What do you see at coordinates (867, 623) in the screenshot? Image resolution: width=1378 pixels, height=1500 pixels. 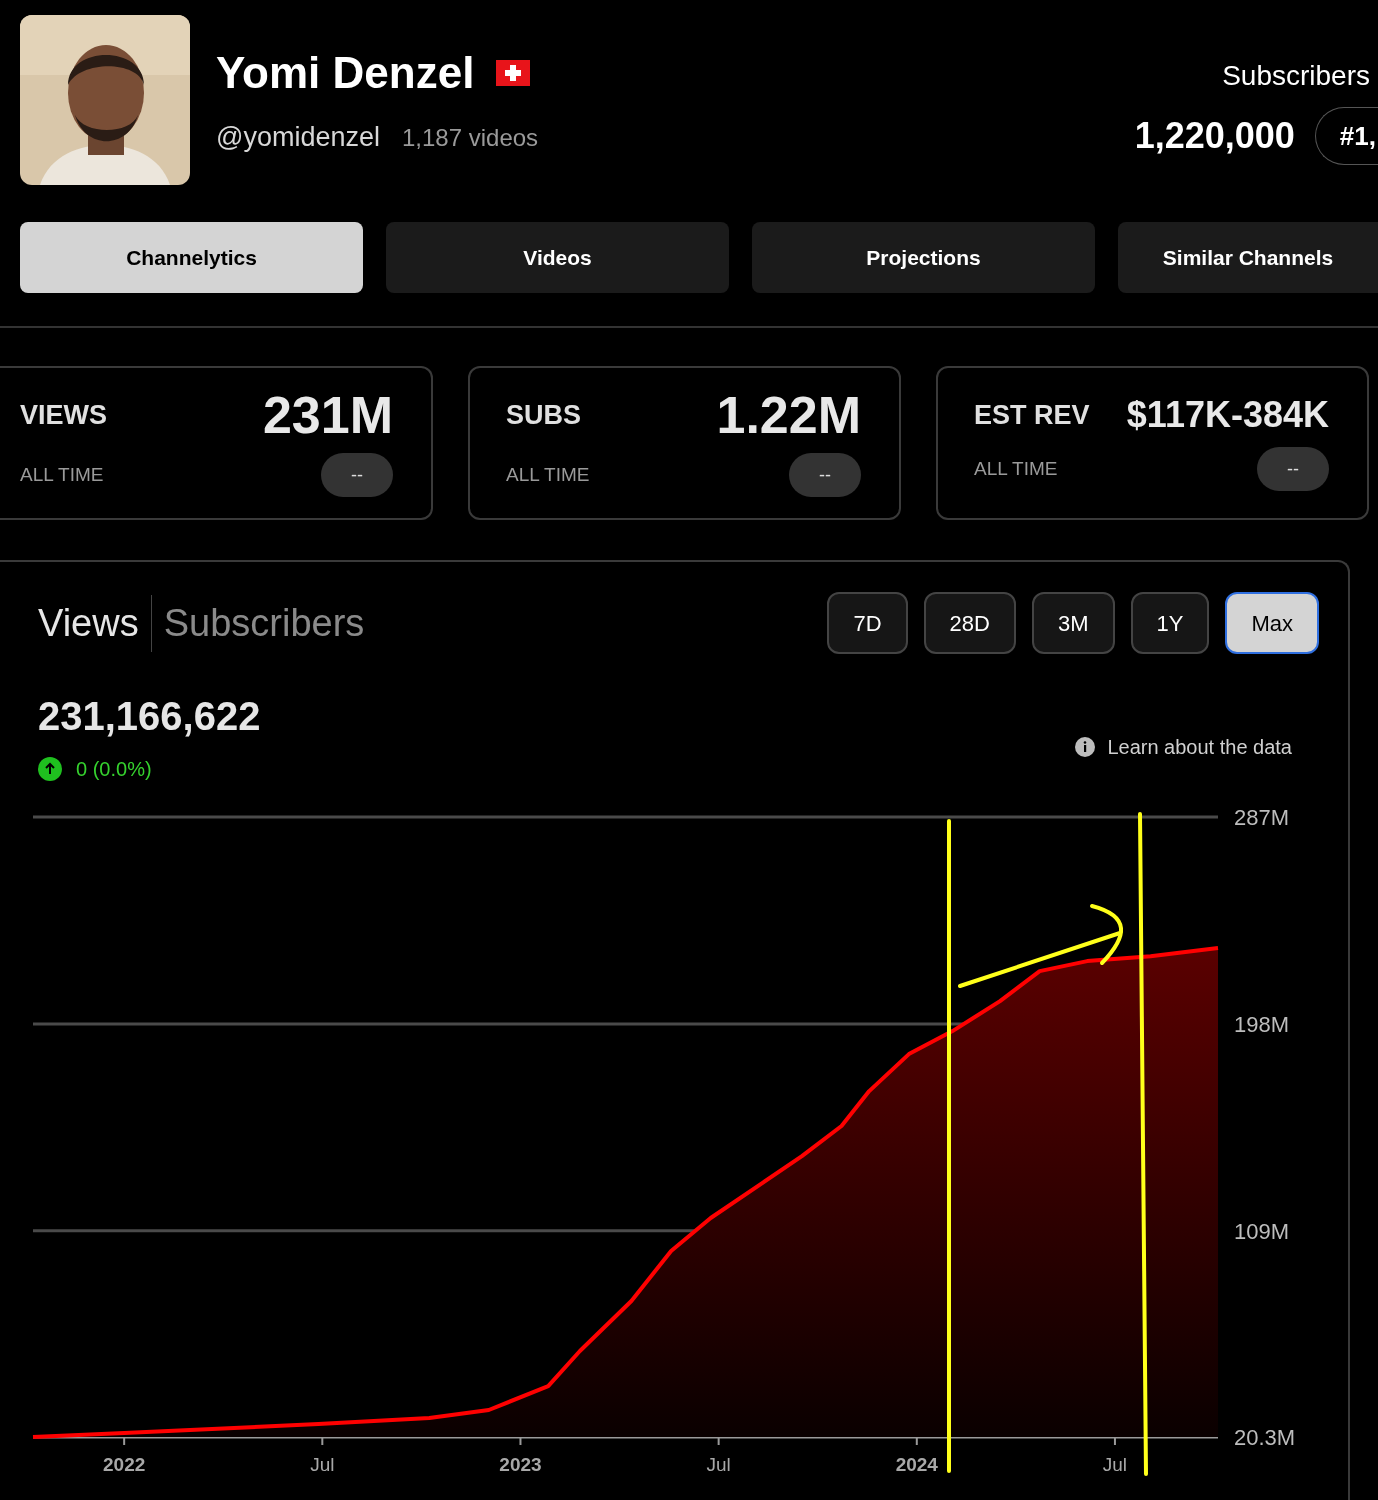 I see `range-button: 7D` at bounding box center [867, 623].